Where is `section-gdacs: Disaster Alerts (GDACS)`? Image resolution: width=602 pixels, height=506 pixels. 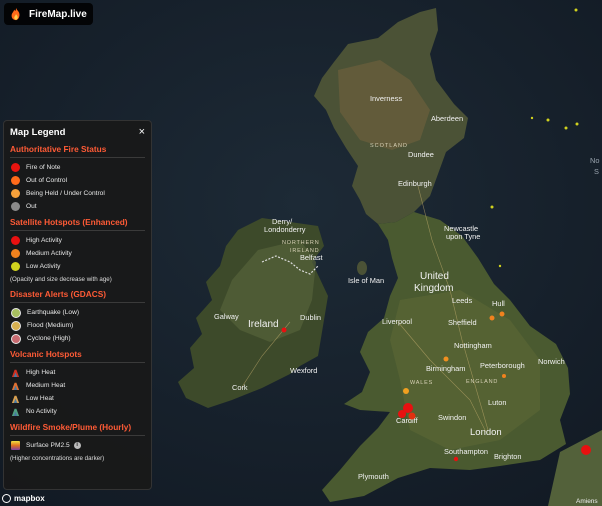
section-gdacs: Disaster Alerts (GDACS) is located at coordinates (77, 296).